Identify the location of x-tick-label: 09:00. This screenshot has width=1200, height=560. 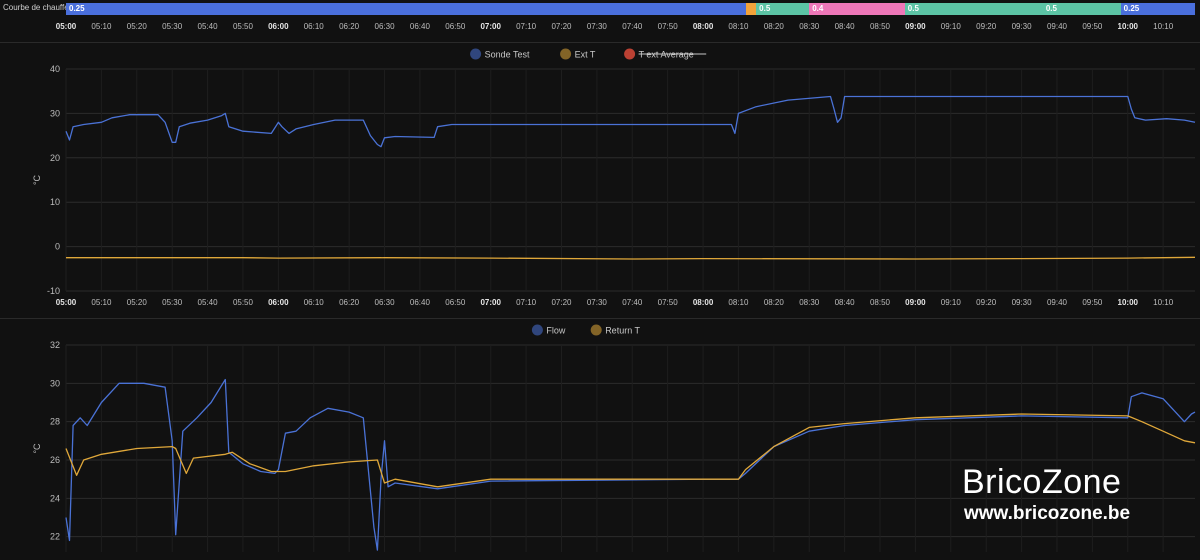
(915, 302).